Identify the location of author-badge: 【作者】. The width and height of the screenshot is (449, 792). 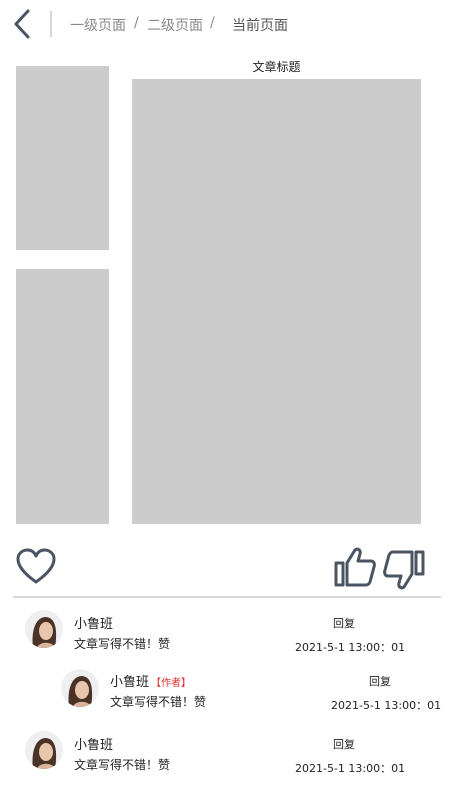
(171, 683).